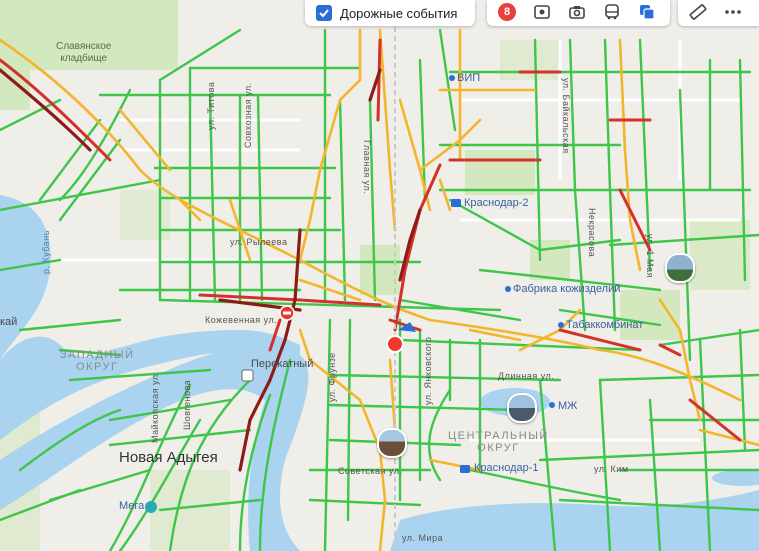 The image size is (759, 551). I want to click on mega-shop-icon, so click(151, 507).